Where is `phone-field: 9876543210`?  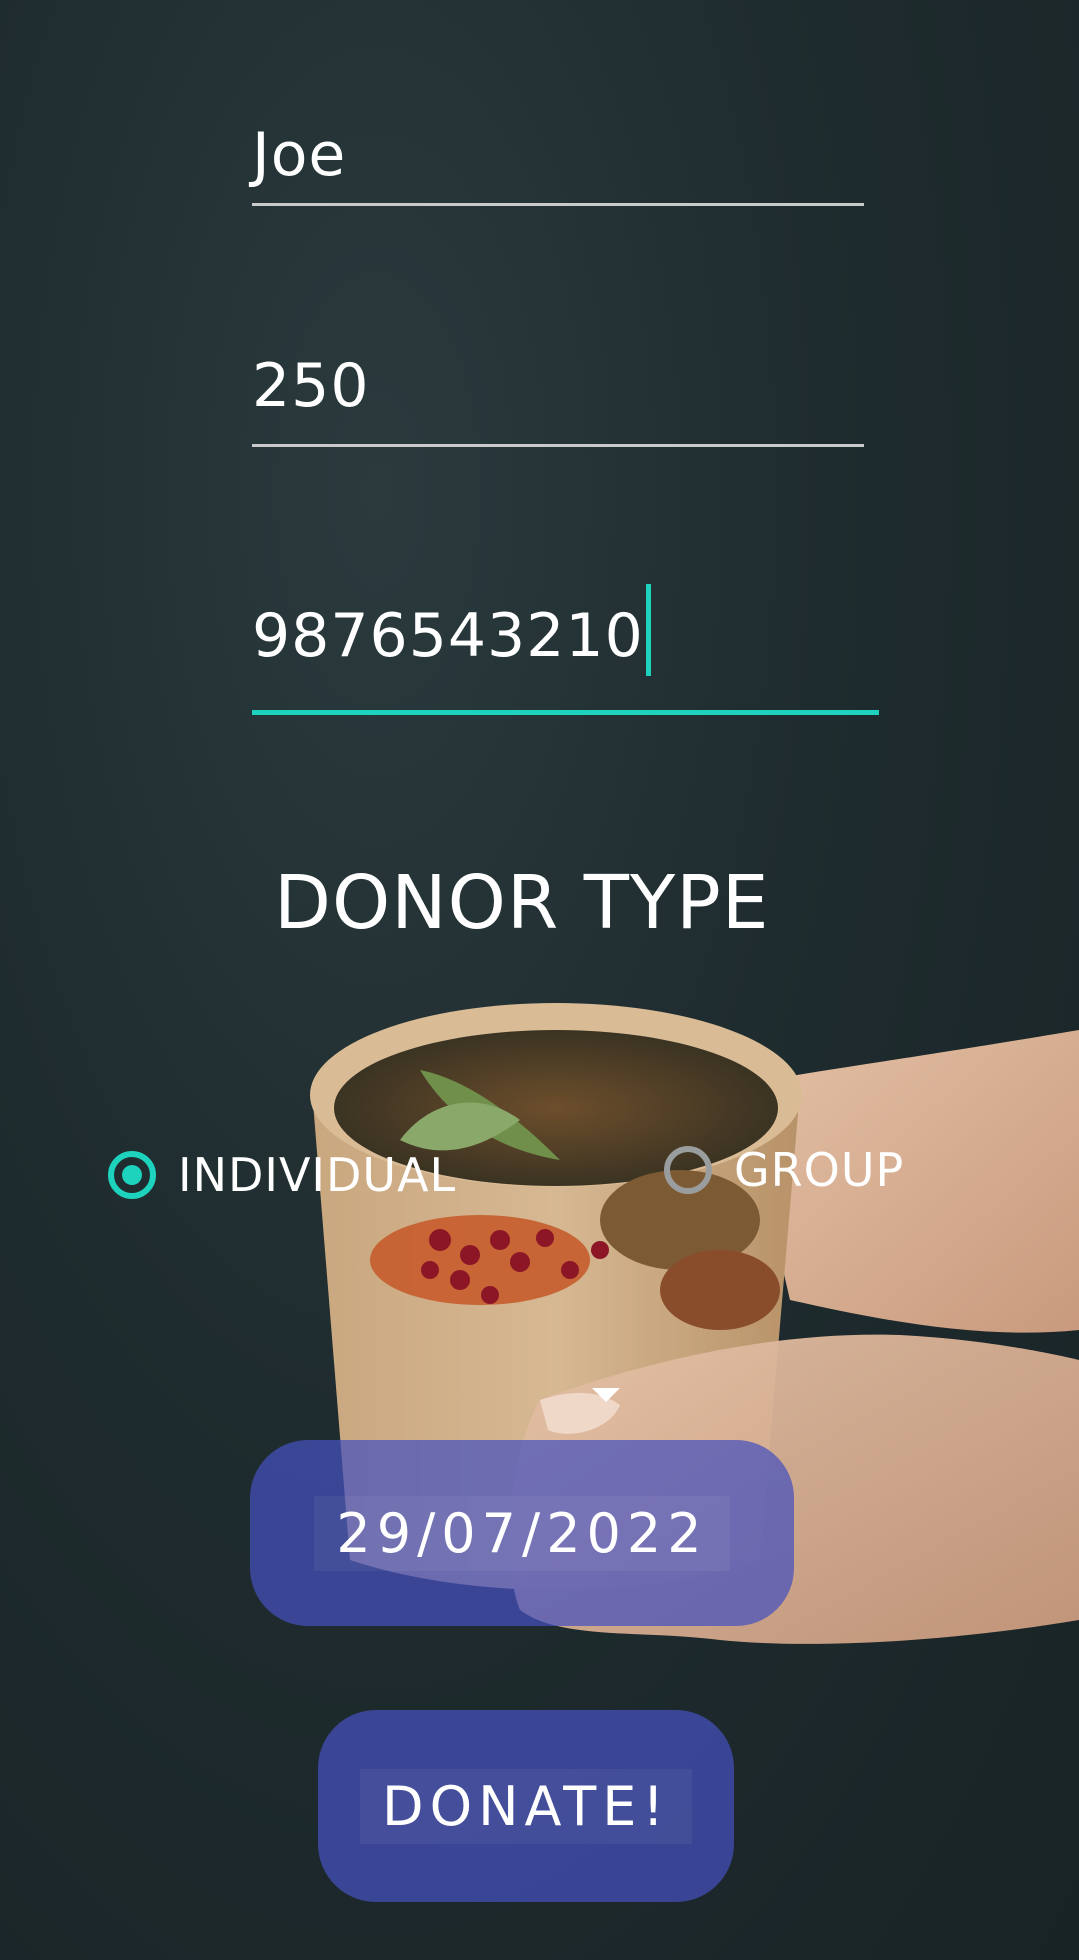
phone-field: 9876543210 is located at coordinates (565, 649).